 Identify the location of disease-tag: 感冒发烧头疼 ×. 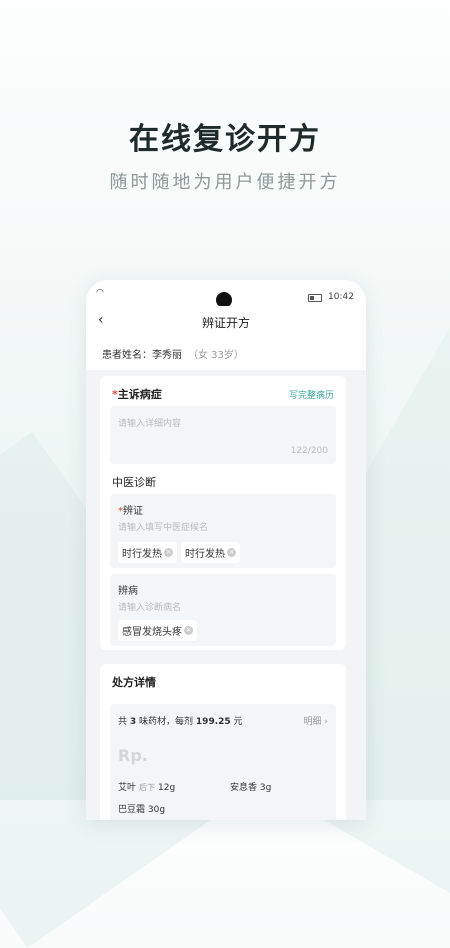
(157, 630).